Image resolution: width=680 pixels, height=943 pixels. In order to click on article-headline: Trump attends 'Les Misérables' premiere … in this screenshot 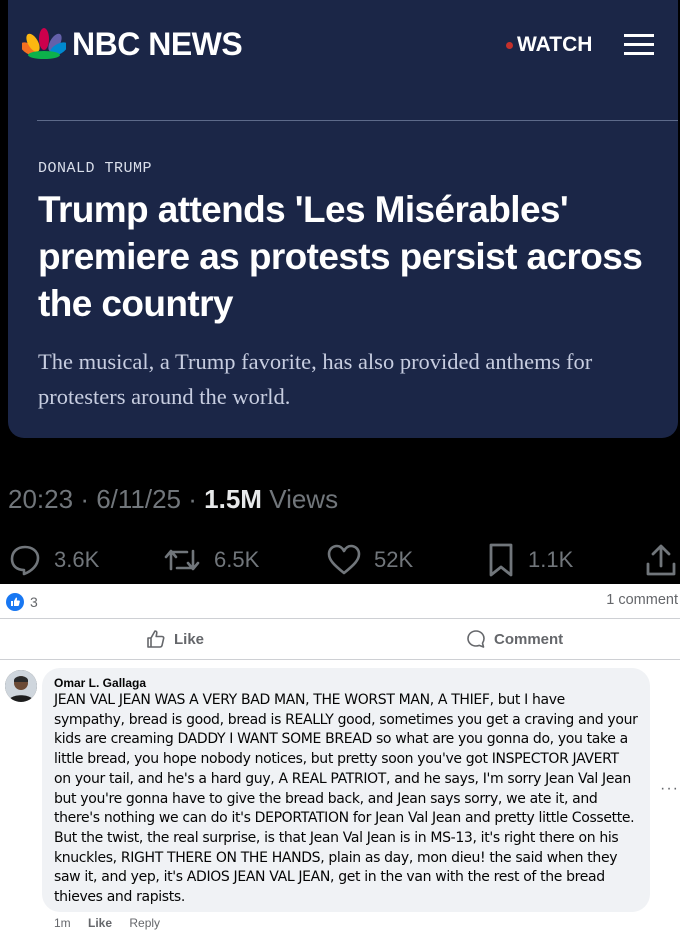, I will do `click(340, 256)`.